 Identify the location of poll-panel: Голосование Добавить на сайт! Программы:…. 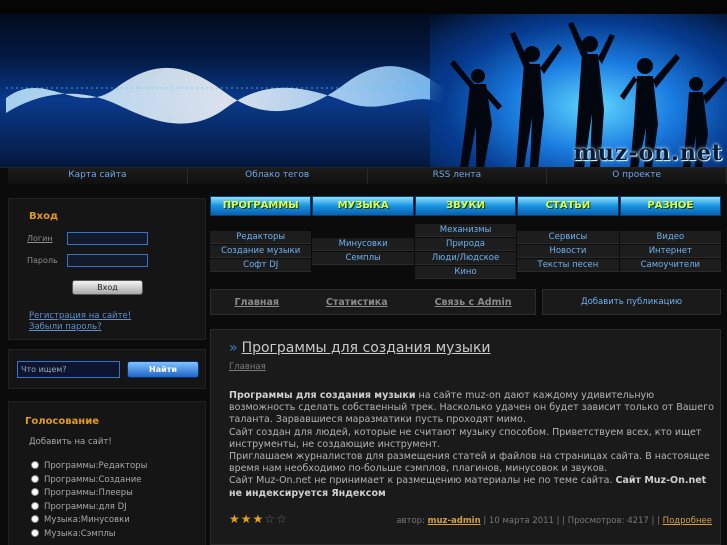
(107, 473).